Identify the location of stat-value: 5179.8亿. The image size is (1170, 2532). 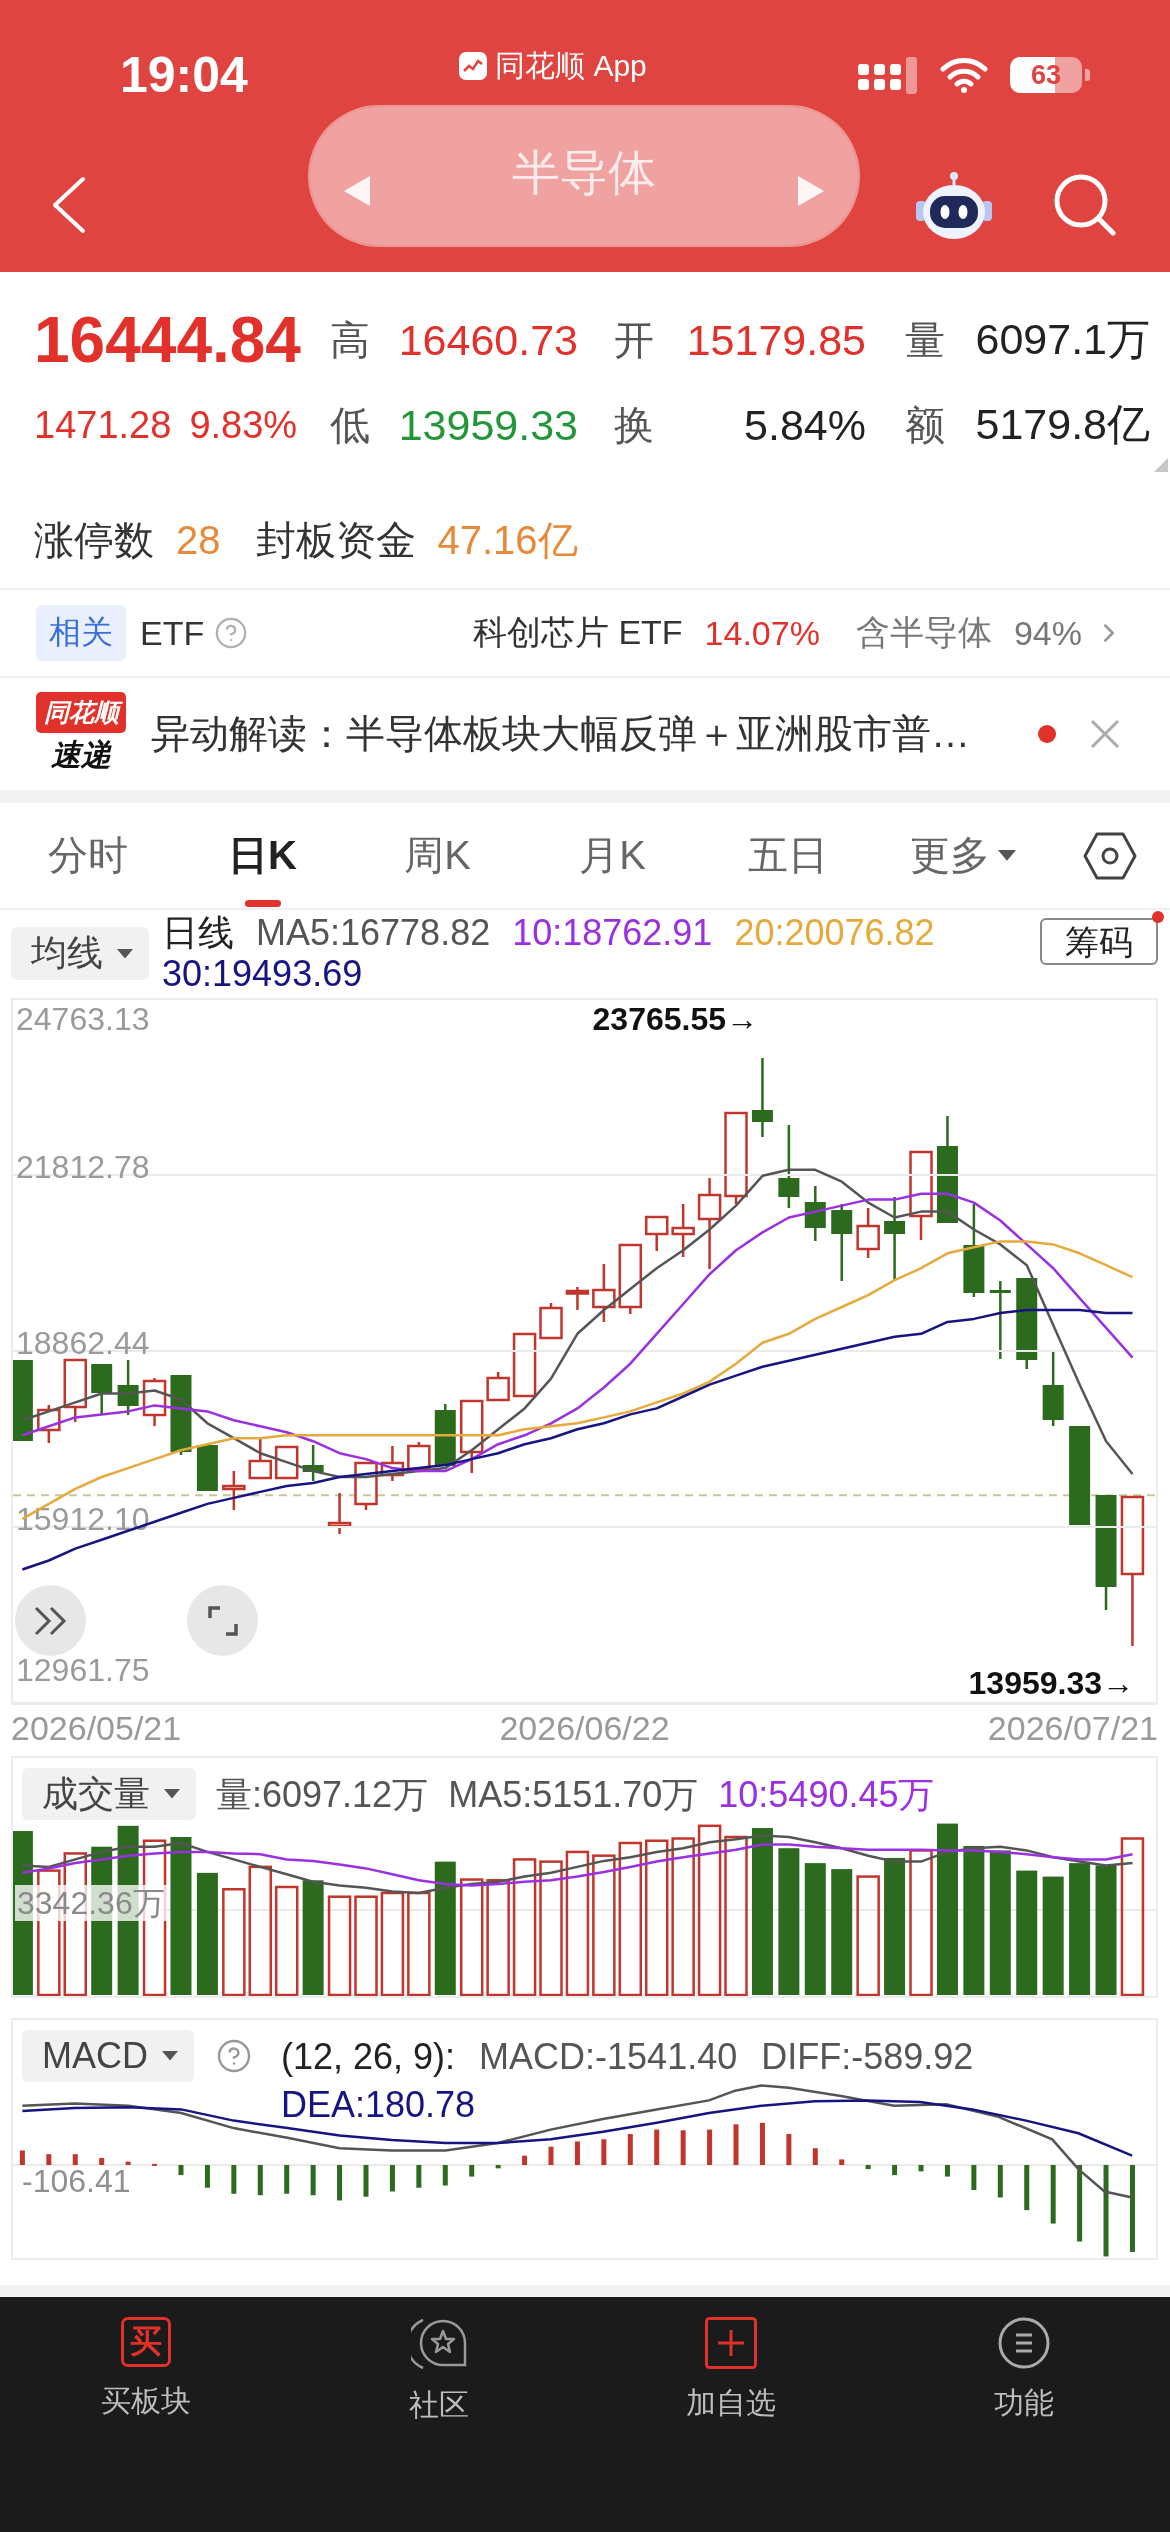
(1062, 424).